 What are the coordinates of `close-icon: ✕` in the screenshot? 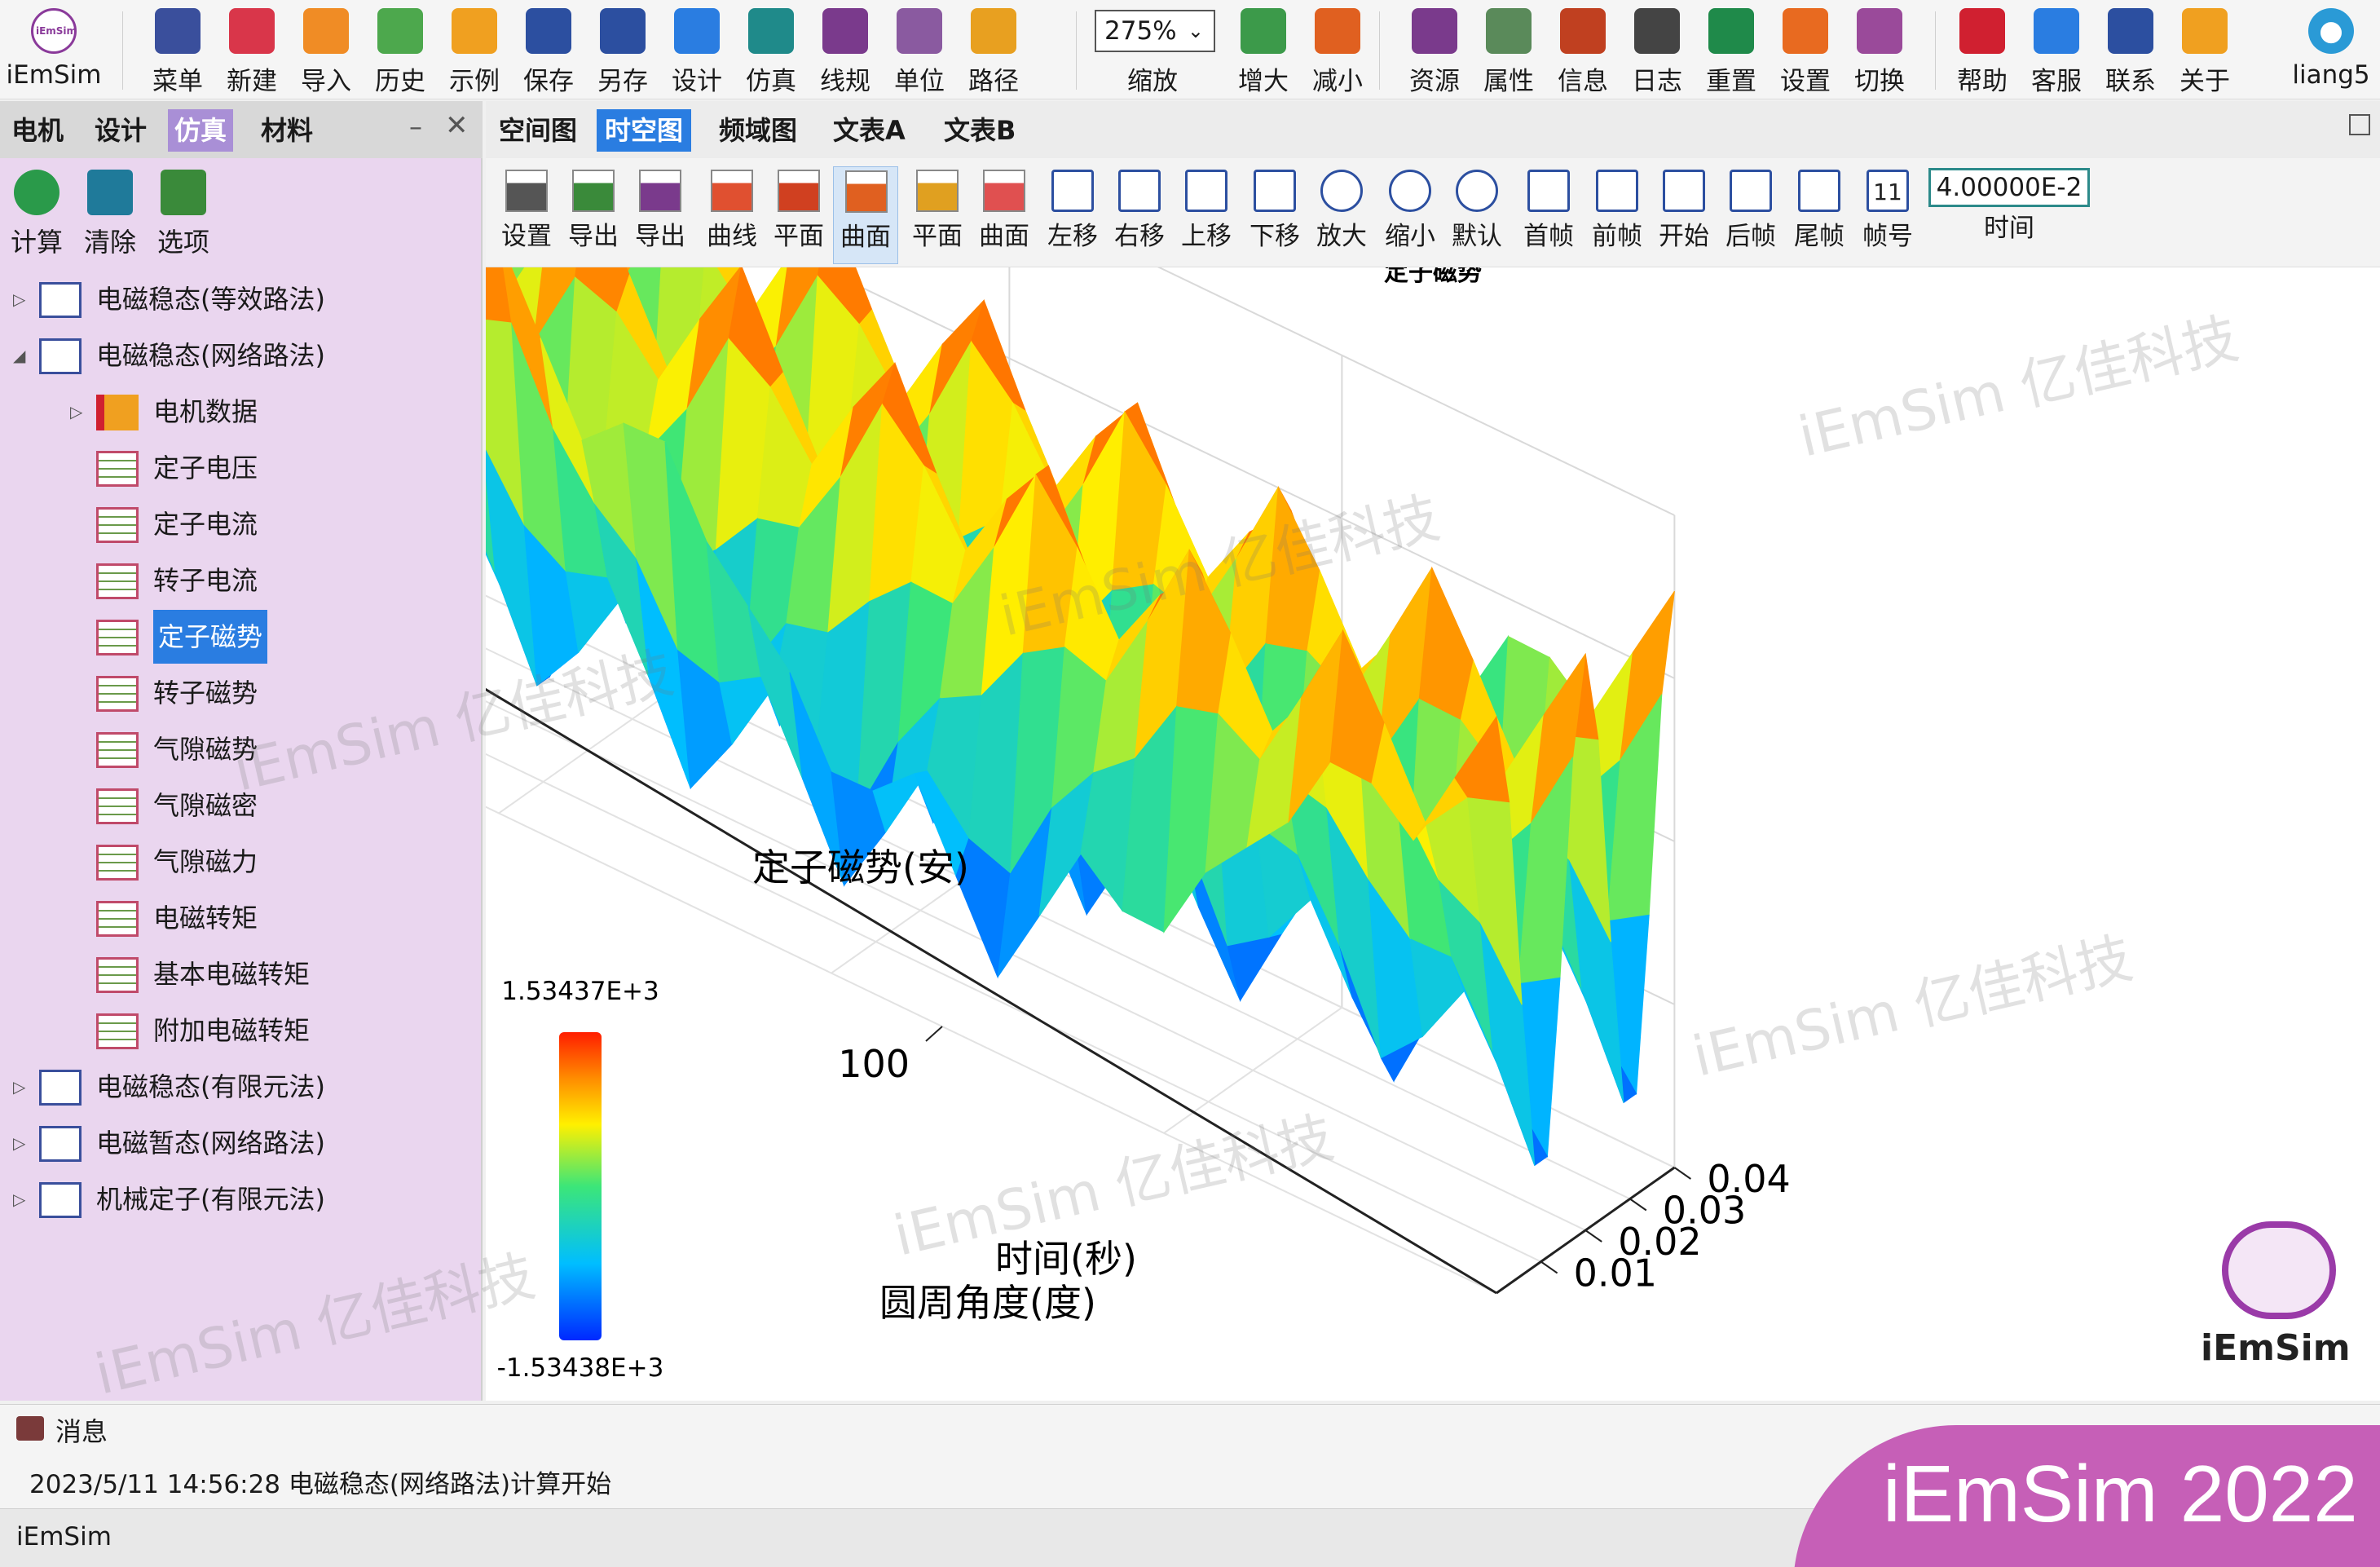 It's located at (457, 125).